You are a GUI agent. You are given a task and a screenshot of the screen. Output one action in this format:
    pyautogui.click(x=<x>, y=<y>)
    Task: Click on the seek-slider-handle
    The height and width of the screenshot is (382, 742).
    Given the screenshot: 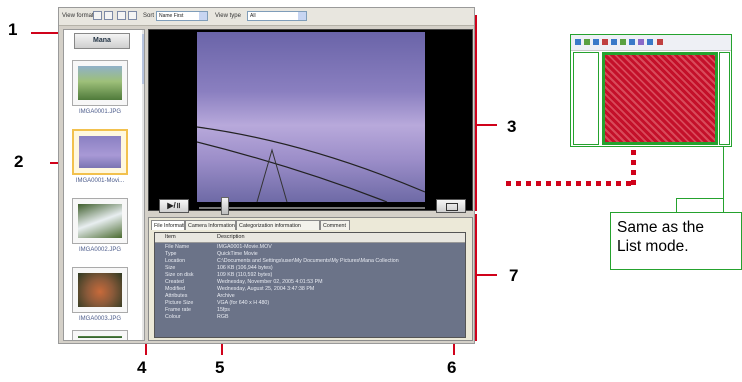 What is the action you would take?
    pyautogui.click(x=225, y=206)
    